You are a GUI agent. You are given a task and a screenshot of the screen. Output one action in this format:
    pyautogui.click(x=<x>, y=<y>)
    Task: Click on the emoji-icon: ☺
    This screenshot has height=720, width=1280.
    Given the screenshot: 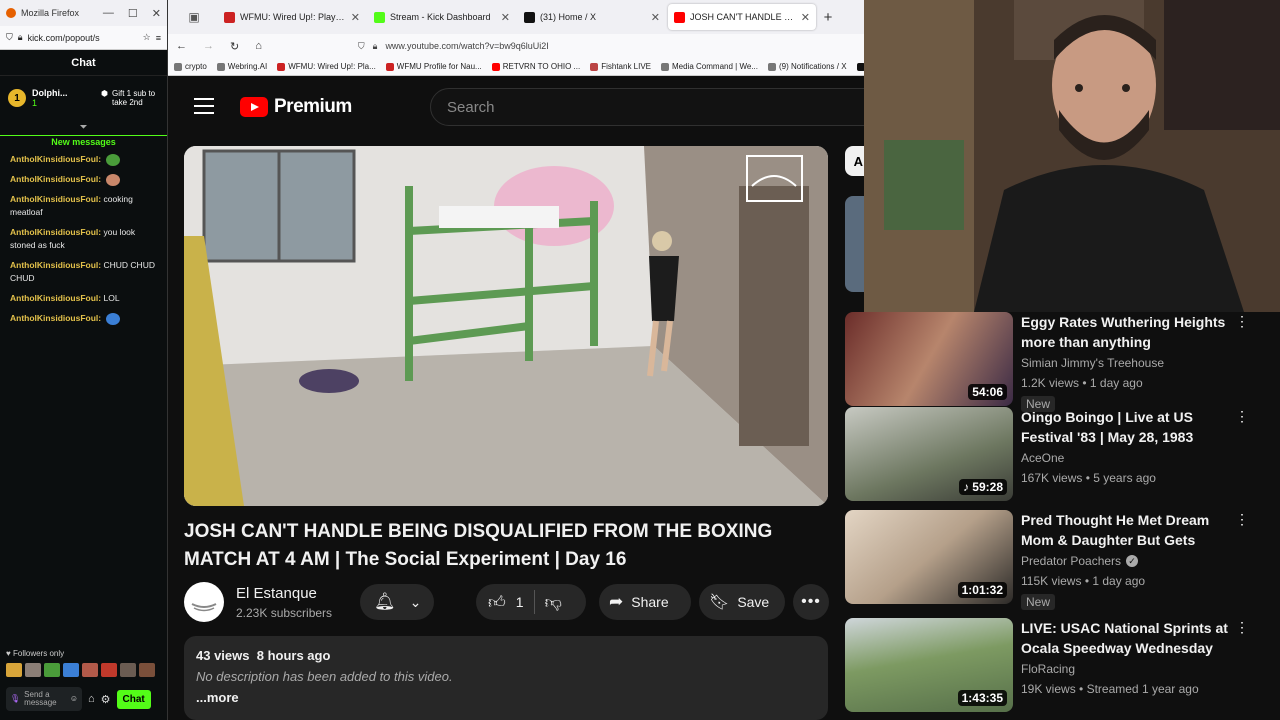 What is the action you would take?
    pyautogui.click(x=74, y=699)
    